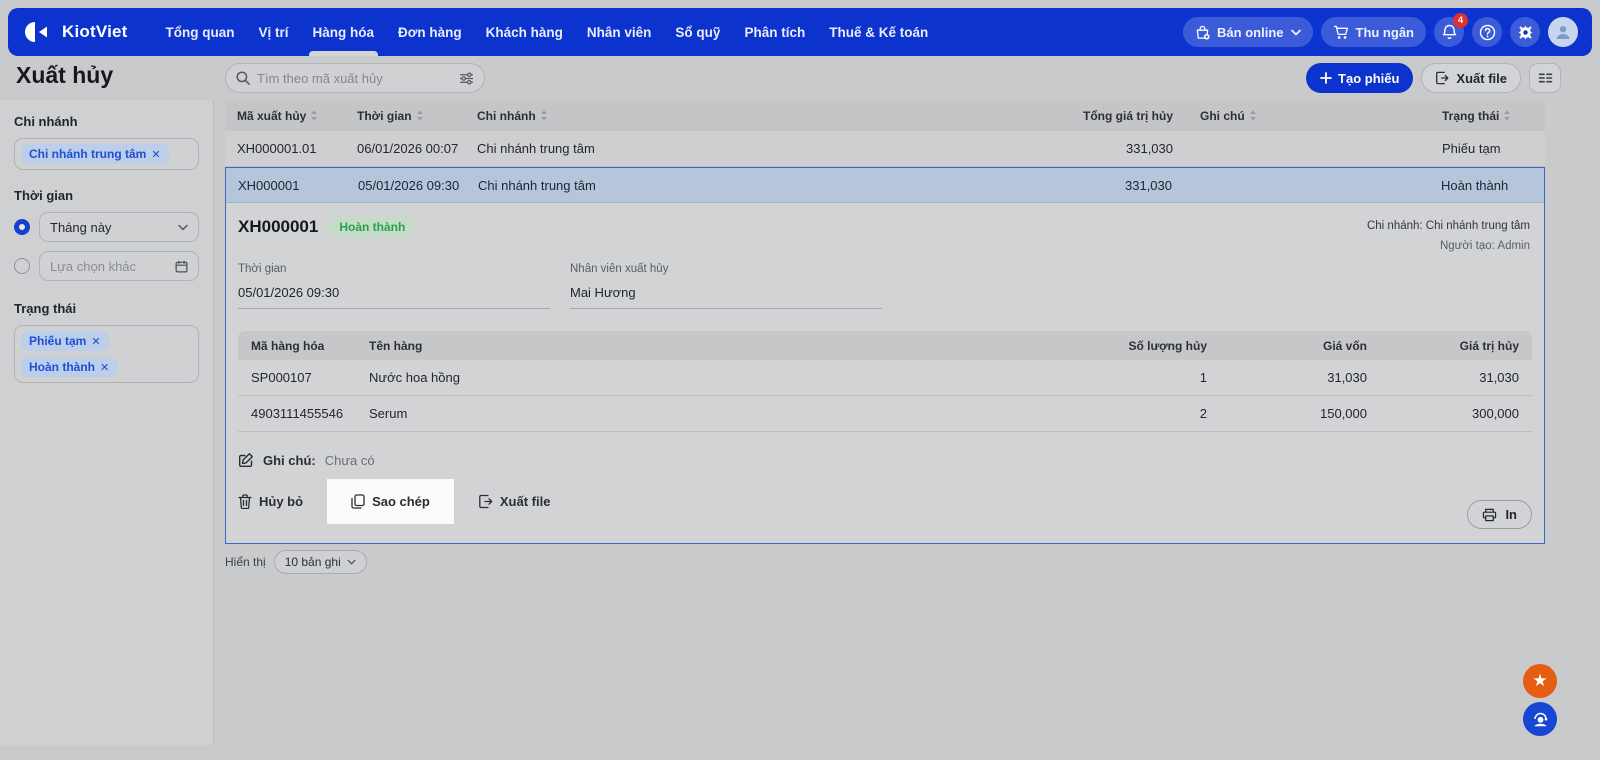 The width and height of the screenshot is (1600, 760). What do you see at coordinates (1373, 32) in the screenshot?
I see `thu-ngan-button: Thu ngân` at bounding box center [1373, 32].